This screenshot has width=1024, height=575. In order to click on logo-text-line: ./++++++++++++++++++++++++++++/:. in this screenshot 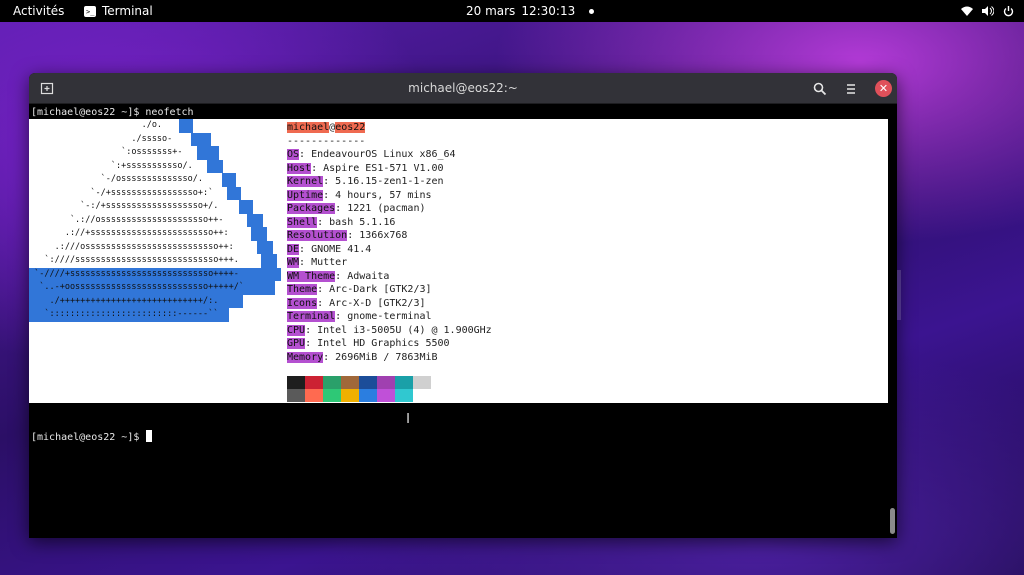, I will do `click(124, 300)`.